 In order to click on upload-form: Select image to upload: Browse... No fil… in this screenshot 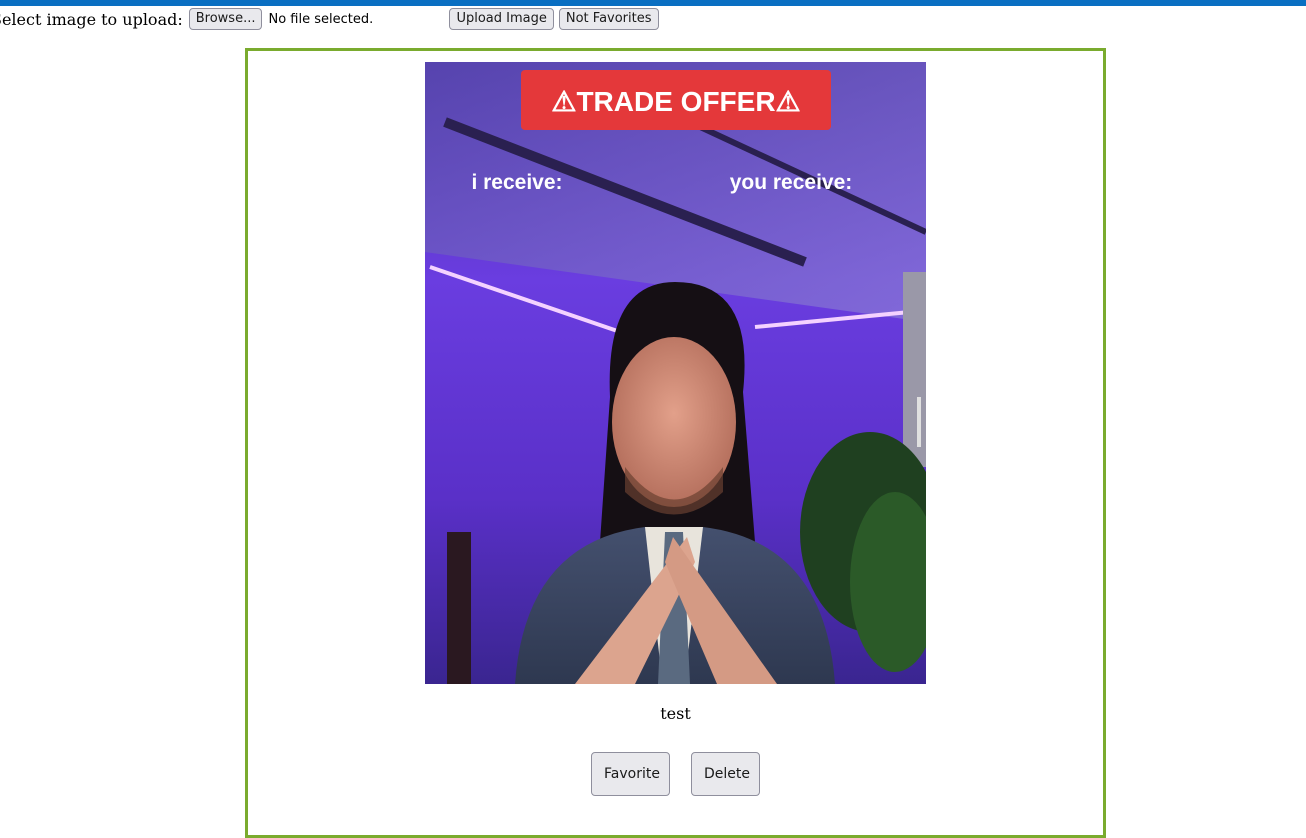, I will do `click(329, 19)`.